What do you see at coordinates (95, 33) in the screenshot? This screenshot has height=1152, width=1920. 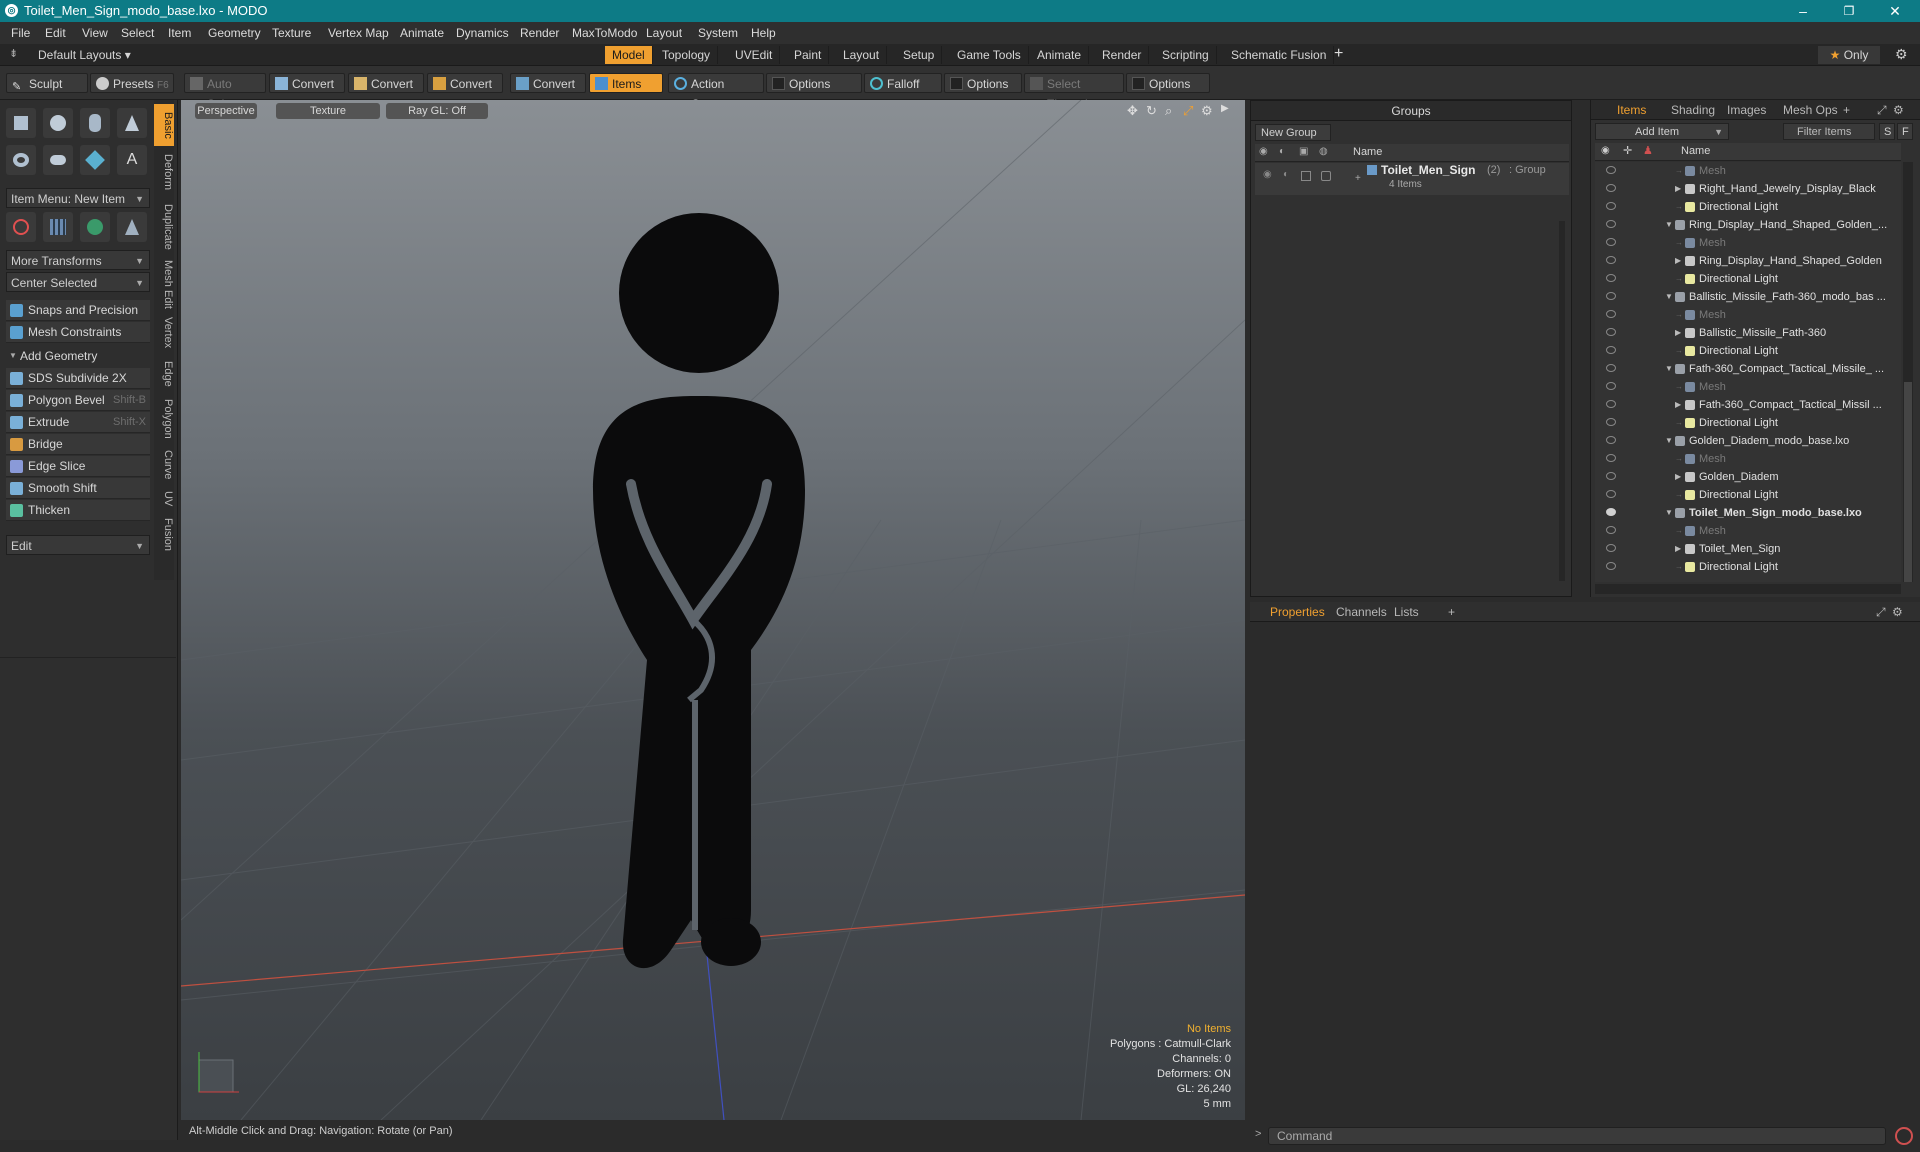 I see `menu-view: View` at bounding box center [95, 33].